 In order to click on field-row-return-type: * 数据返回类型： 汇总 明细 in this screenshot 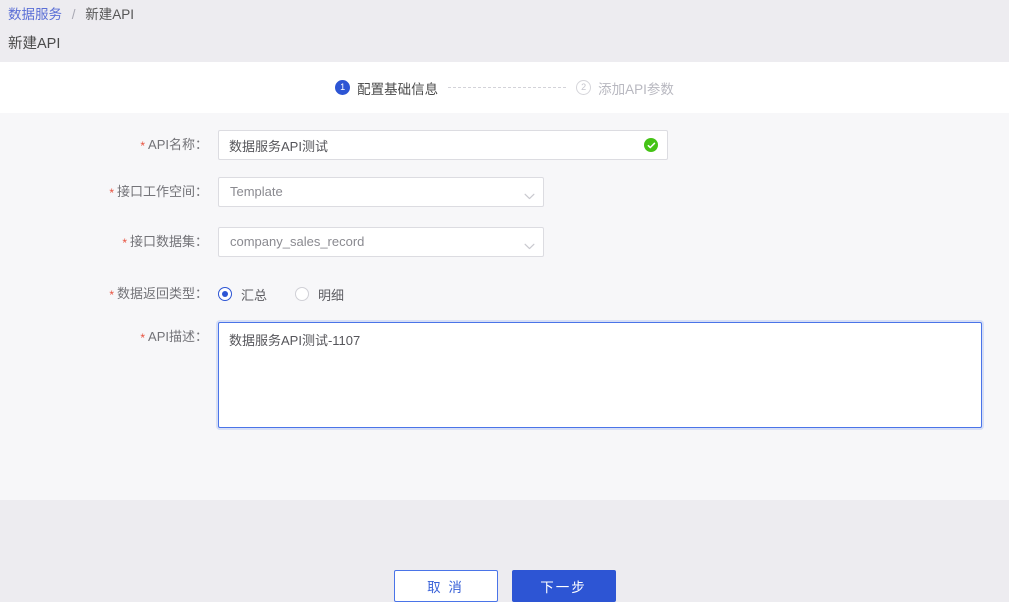, I will do `click(186, 294)`.